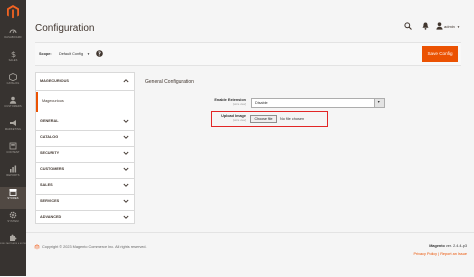 This screenshot has height=277, width=474. I want to click on nav-find-partners: FIND PARTNERS & EXTENSIONS, so click(17, 244).